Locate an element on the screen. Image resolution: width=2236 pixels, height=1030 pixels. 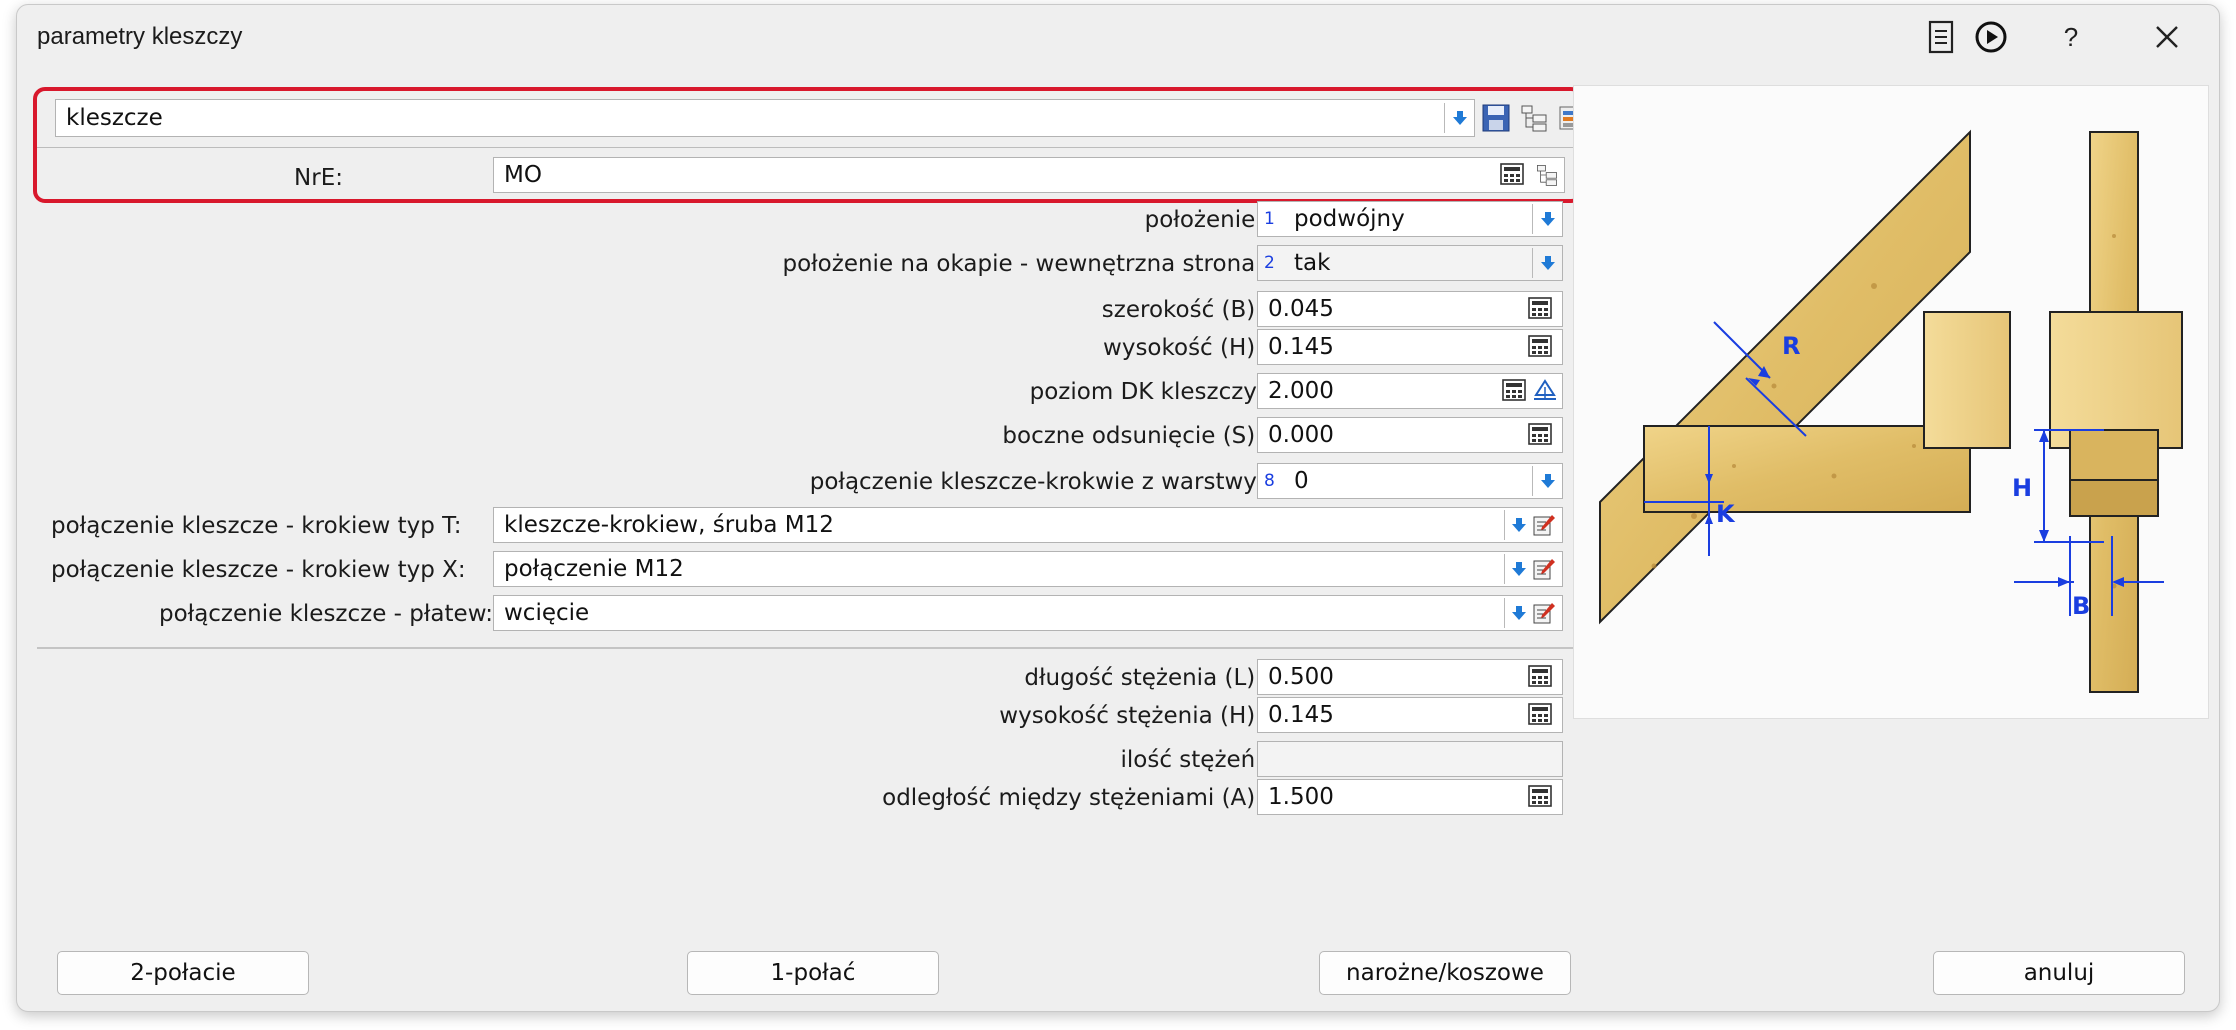
typT-value: kleszcze-krokiew, śruba M12 is located at coordinates (669, 525).